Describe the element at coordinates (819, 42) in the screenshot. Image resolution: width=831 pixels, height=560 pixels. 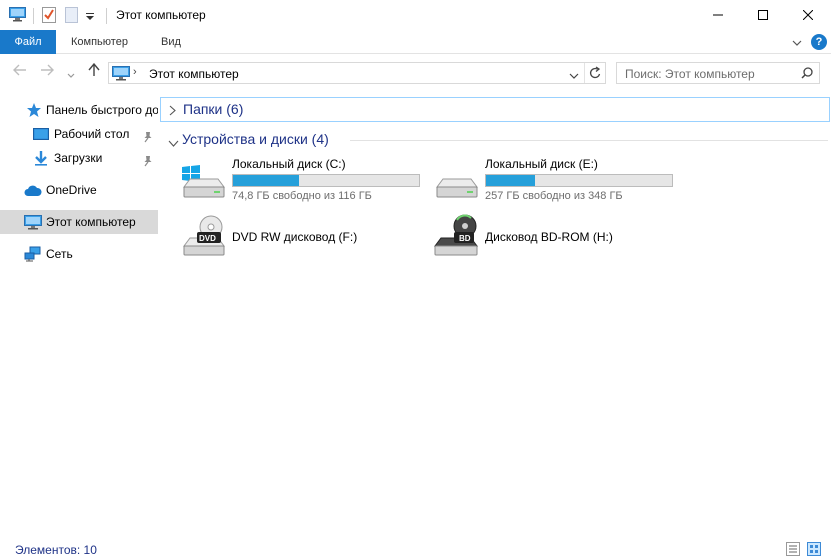
I see `help-icon: ?` at that location.